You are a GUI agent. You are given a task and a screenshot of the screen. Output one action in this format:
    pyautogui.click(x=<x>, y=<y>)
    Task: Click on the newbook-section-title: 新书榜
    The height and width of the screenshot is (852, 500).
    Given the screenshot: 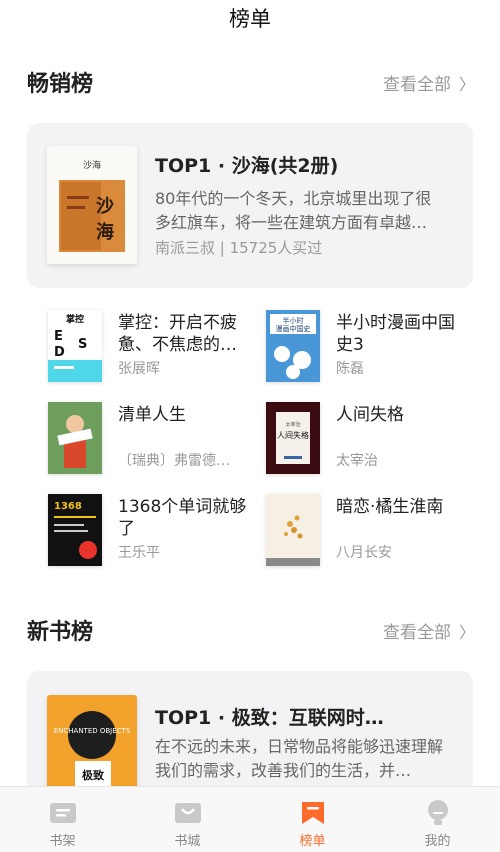 What is the action you would take?
    pyautogui.click(x=60, y=632)
    